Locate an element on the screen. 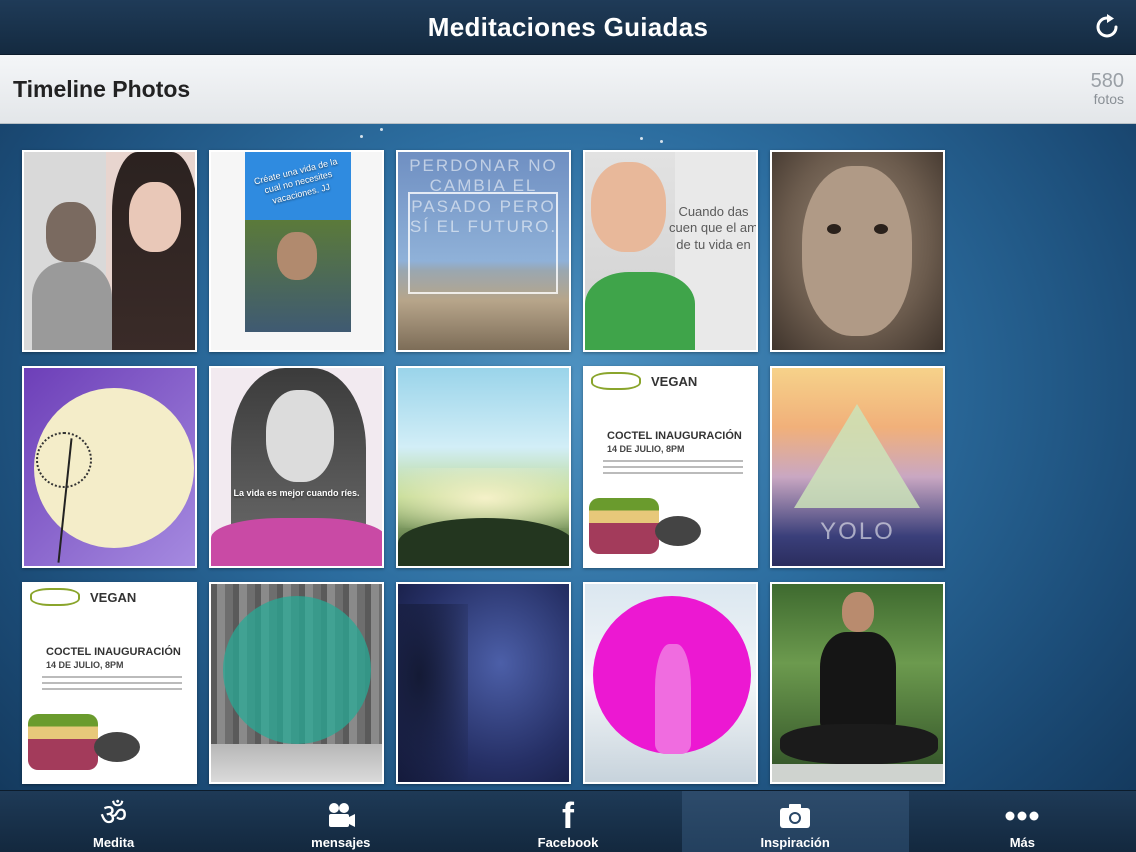  photo-count-unit: fotos is located at coordinates (1108, 99).